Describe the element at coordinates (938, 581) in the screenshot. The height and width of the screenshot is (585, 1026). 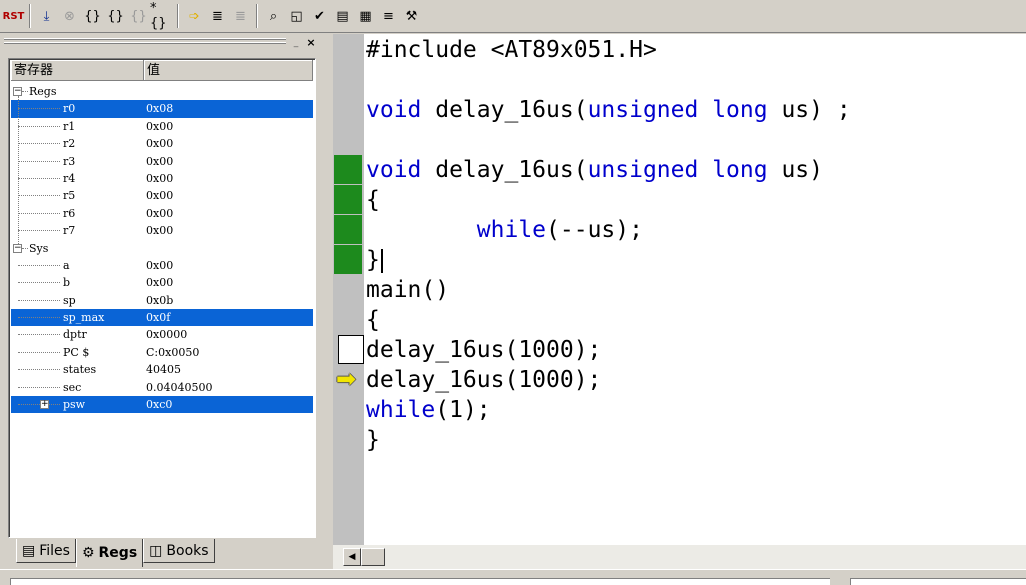
I see `watch-pane` at that location.